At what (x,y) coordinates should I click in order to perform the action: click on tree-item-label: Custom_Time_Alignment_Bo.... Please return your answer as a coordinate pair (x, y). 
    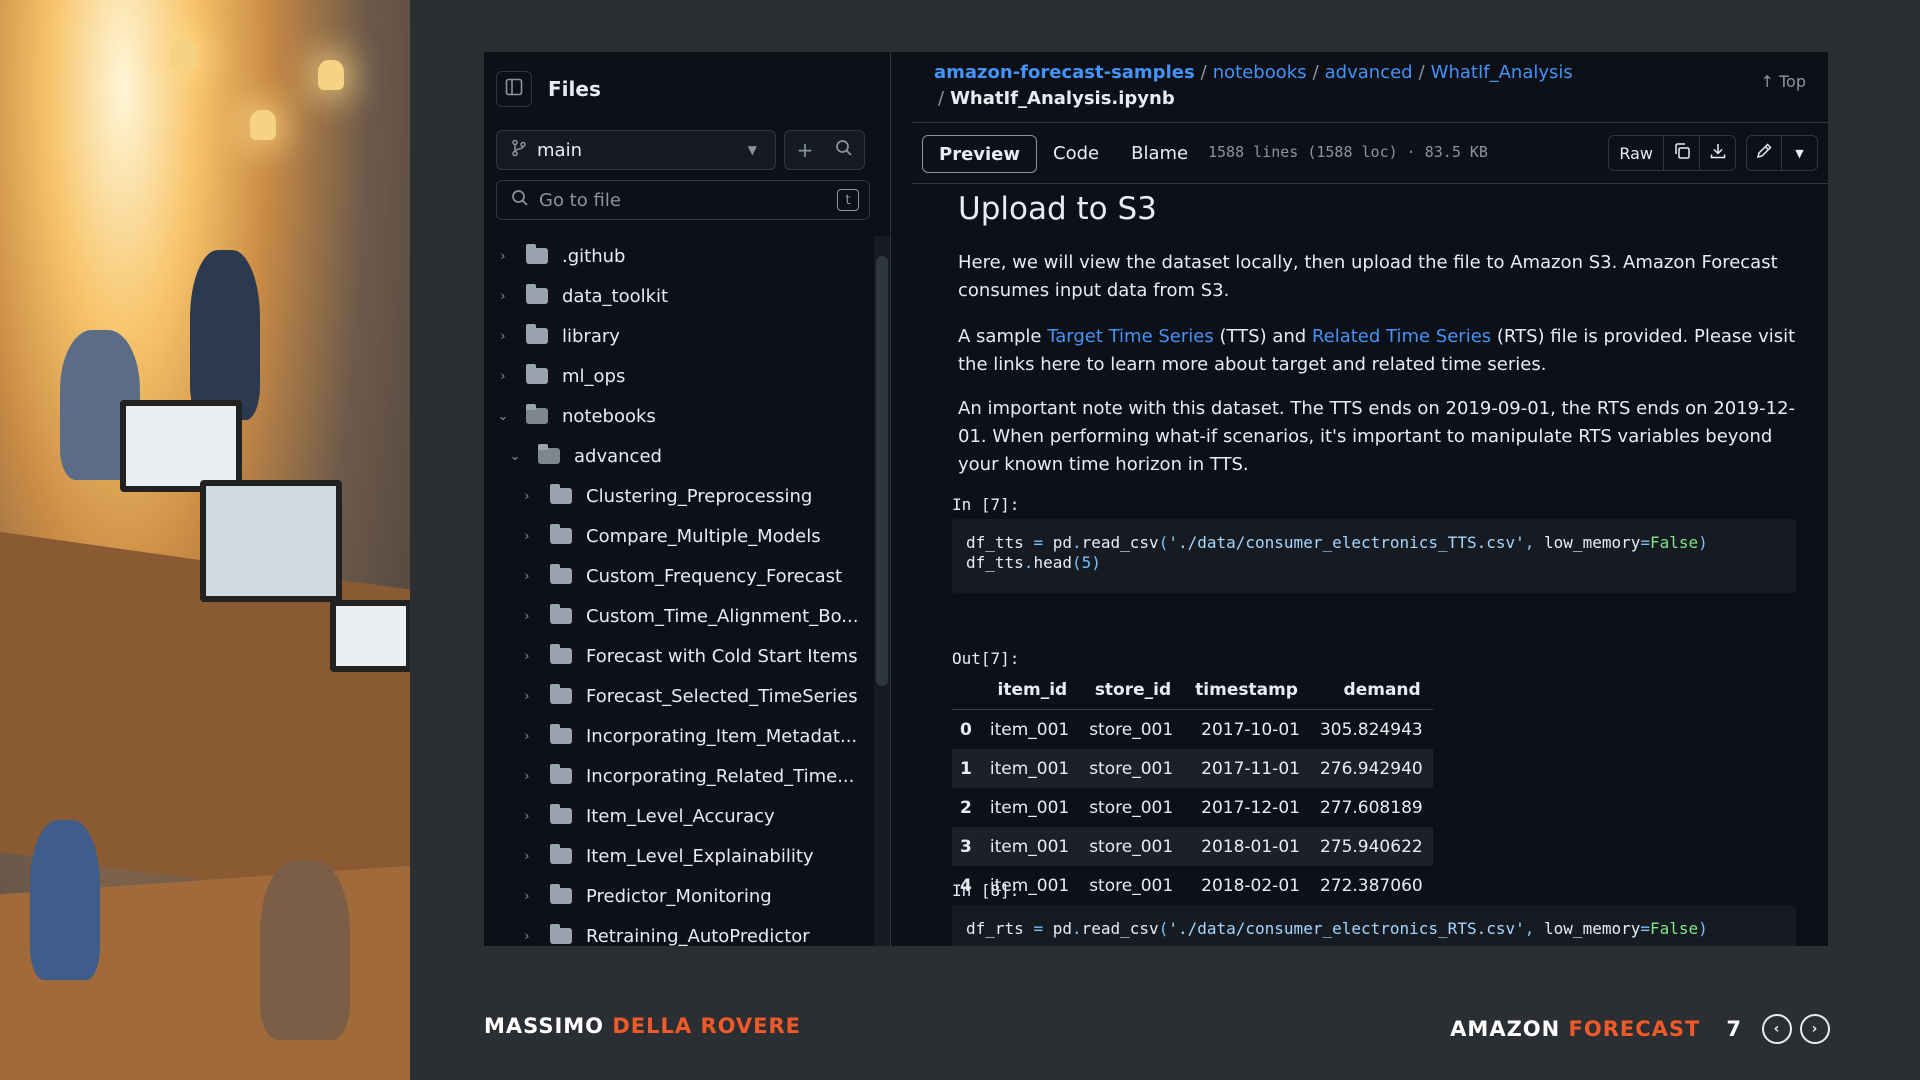
    Looking at the image, I should click on (722, 616).